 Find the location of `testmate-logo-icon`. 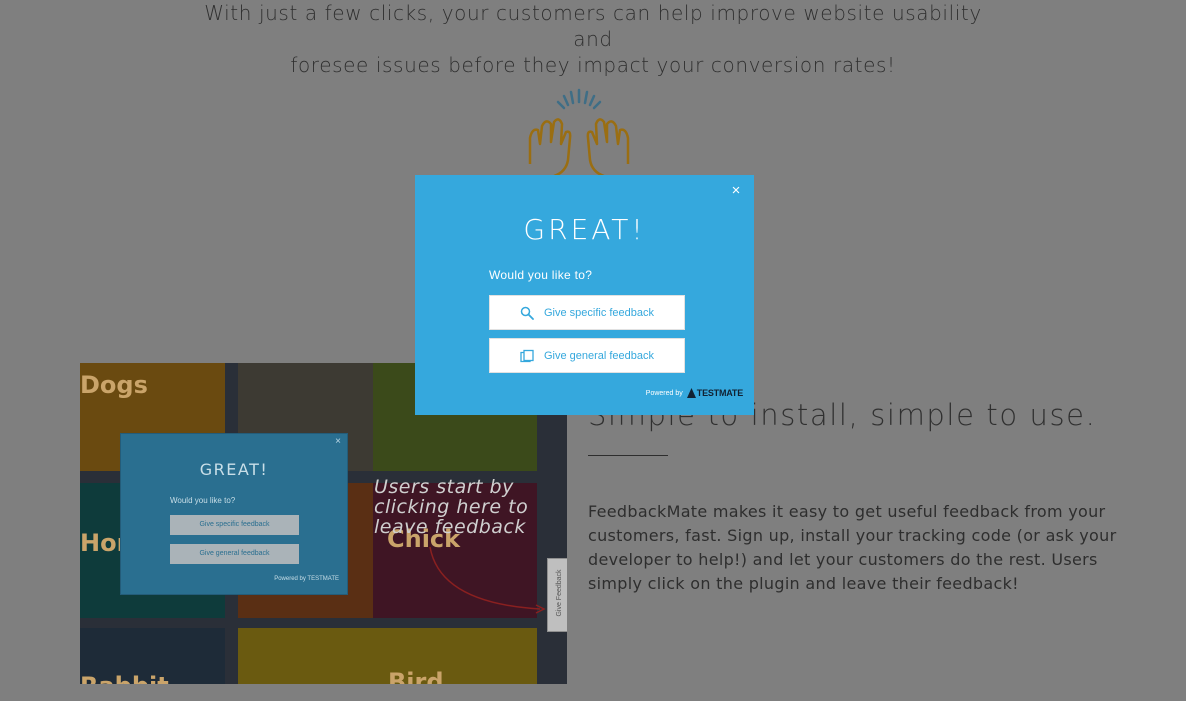

testmate-logo-icon is located at coordinates (691, 393).